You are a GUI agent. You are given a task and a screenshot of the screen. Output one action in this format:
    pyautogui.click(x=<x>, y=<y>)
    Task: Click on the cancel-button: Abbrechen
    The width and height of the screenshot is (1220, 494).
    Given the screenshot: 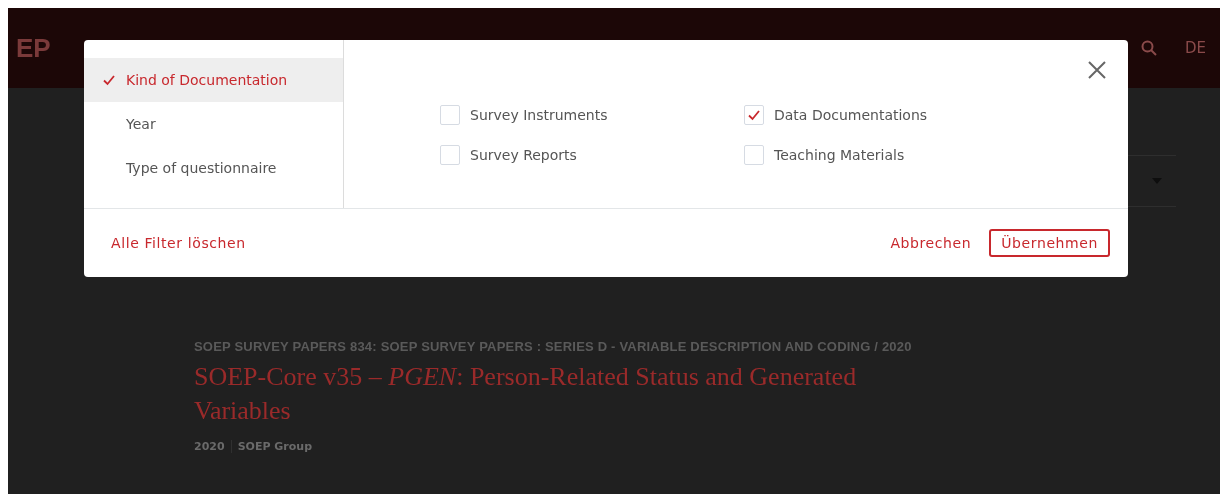 What is the action you would take?
    pyautogui.click(x=931, y=243)
    